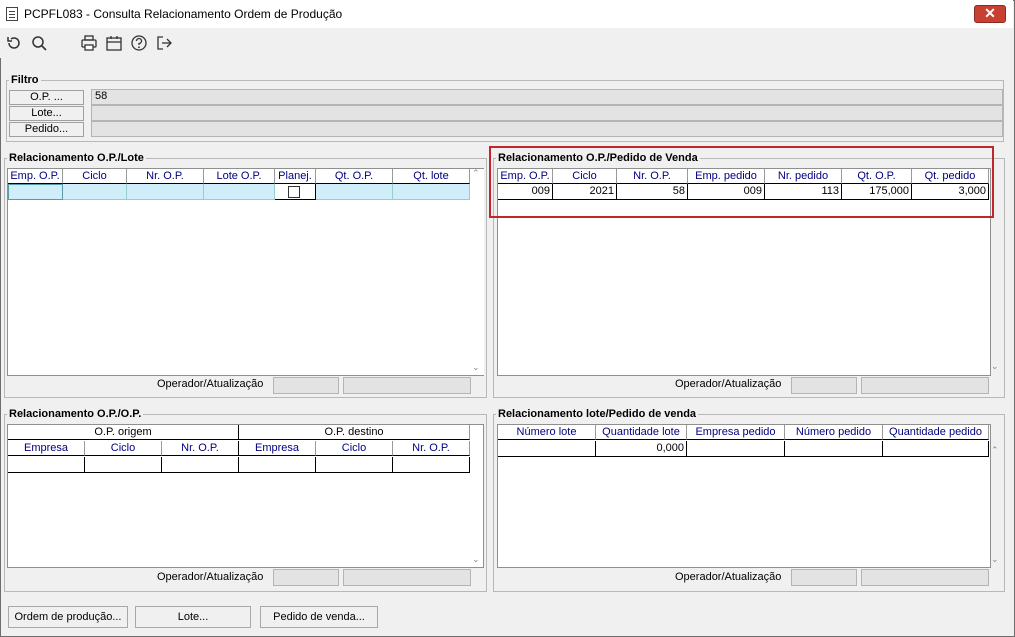 This screenshot has height=637, width=1015. What do you see at coordinates (239, 176) in the screenshot?
I see `column-header: Lote O.P.` at bounding box center [239, 176].